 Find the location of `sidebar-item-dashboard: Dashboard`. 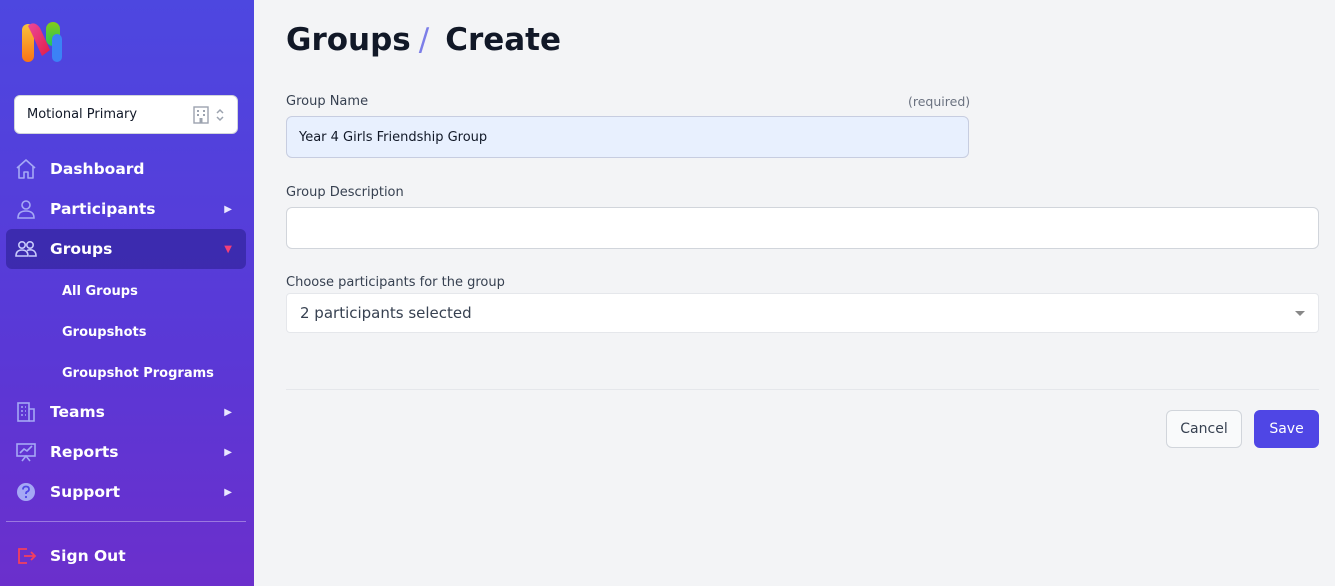

sidebar-item-dashboard: Dashboard is located at coordinates (126, 169).